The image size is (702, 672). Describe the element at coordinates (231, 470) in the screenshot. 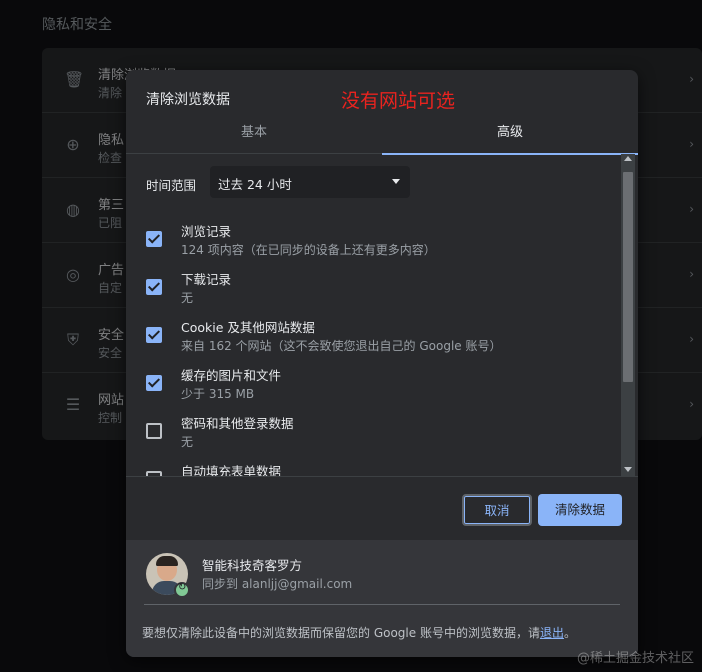

I see `option-title: 自动填充表单数据` at that location.